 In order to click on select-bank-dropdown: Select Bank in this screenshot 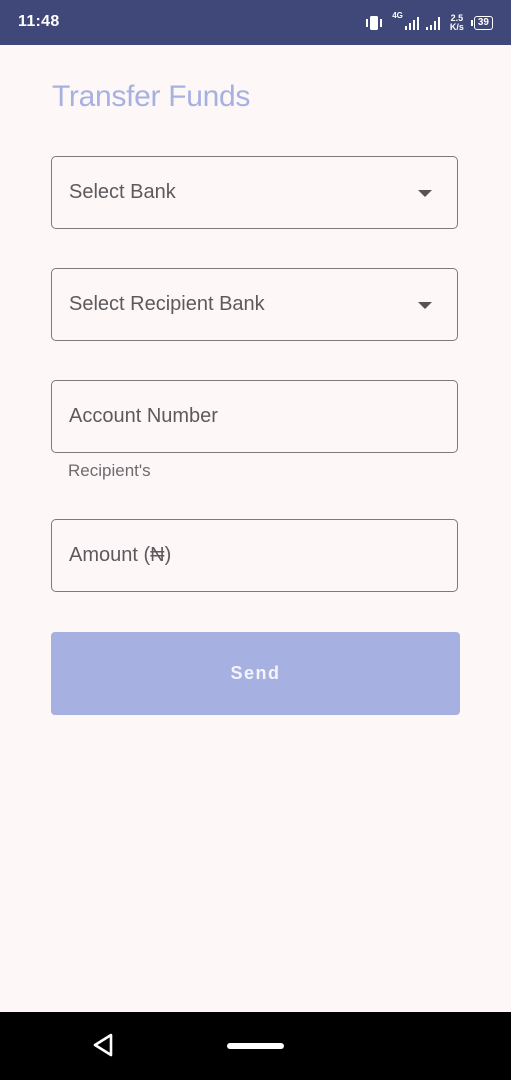, I will do `click(254, 192)`.